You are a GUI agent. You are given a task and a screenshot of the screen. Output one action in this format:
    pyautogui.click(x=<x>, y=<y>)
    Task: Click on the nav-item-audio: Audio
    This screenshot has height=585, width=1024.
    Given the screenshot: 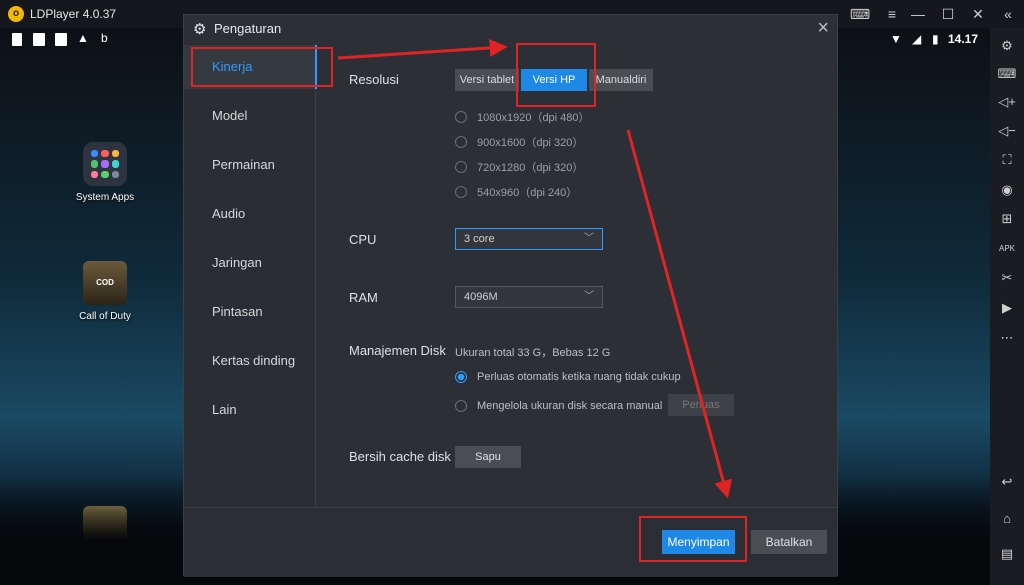 What is the action you would take?
    pyautogui.click(x=250, y=214)
    